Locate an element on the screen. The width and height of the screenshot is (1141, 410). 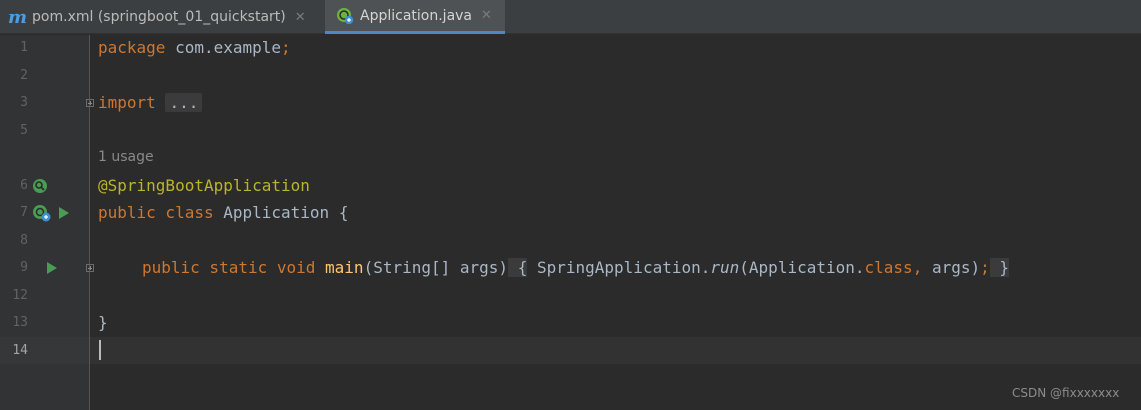
line-number: 13 is located at coordinates (20, 322).